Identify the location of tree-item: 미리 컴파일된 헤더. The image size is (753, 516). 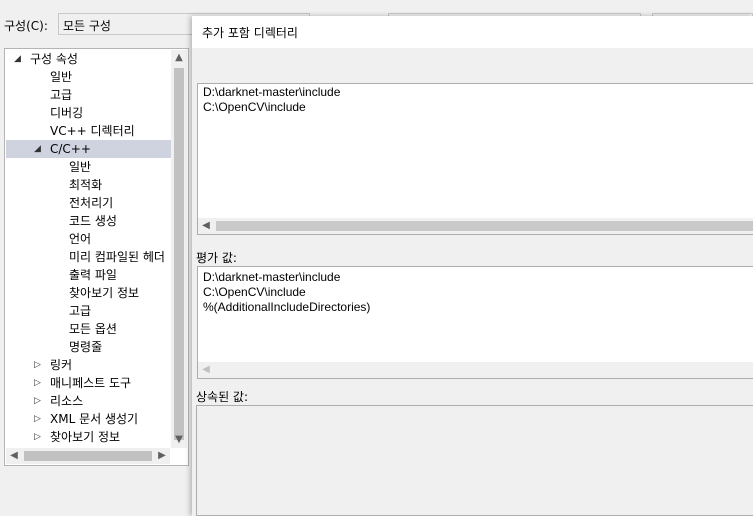
(88, 257).